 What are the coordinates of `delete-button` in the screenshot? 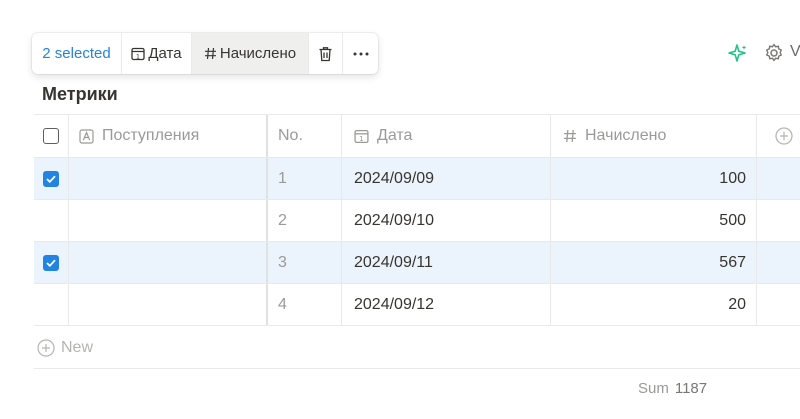 It's located at (326, 53).